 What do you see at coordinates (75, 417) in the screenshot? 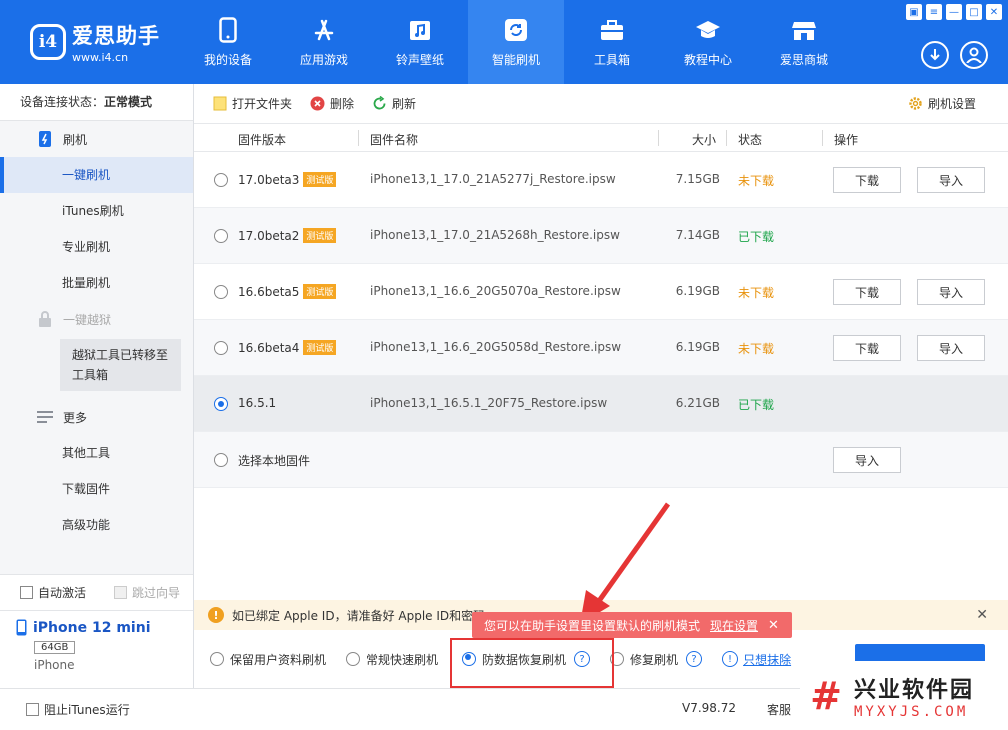
I see `section-more-label: 更多` at bounding box center [75, 417].